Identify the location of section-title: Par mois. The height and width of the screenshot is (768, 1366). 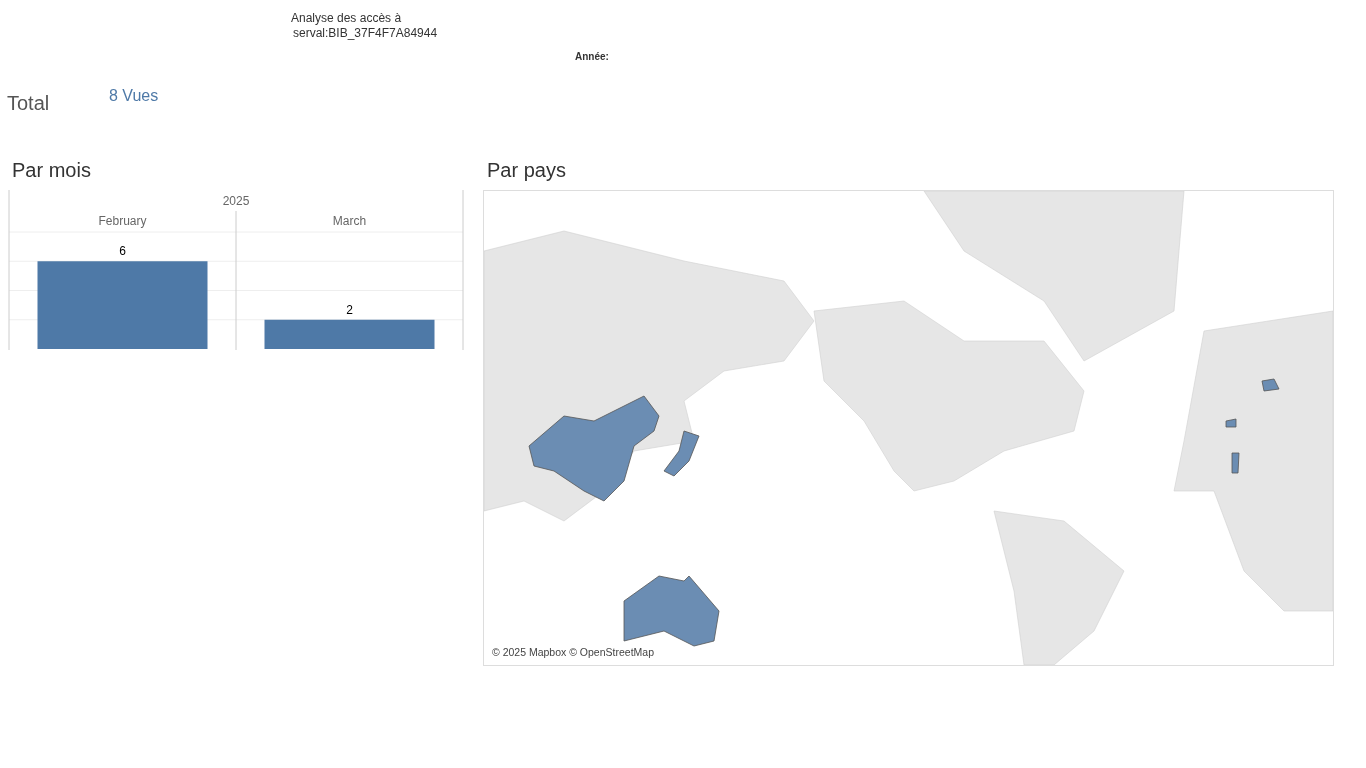
(52, 170).